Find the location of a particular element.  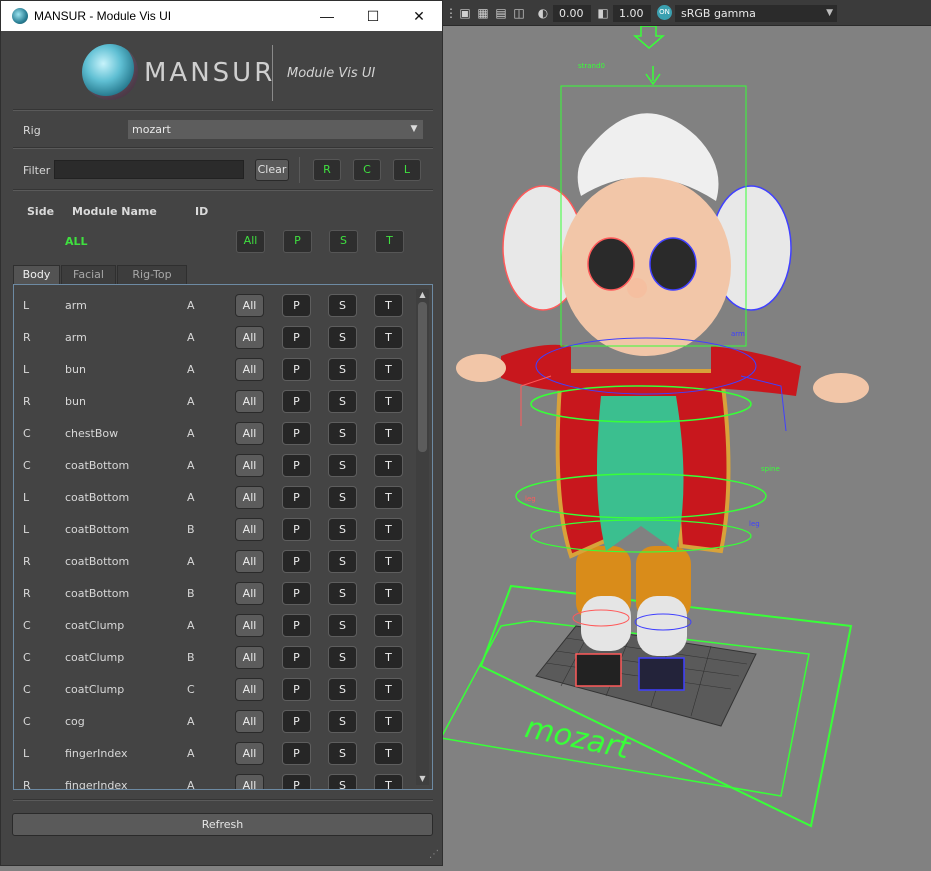

filter-left-button: L is located at coordinates (407, 170).